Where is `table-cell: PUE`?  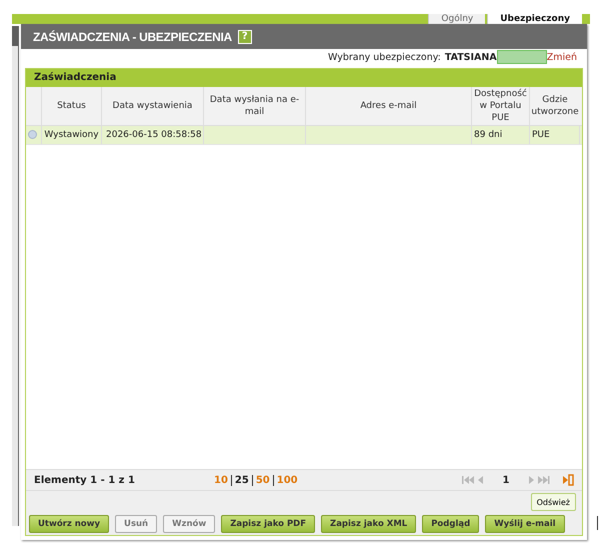
table-cell: PUE is located at coordinates (541, 135).